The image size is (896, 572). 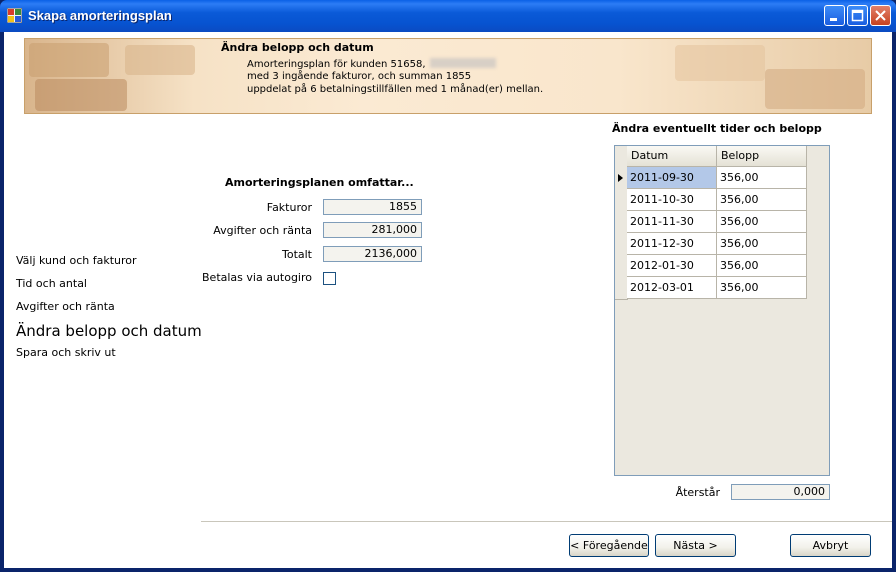 What do you see at coordinates (620, 178) in the screenshot?
I see `current-row-arrow-icon` at bounding box center [620, 178].